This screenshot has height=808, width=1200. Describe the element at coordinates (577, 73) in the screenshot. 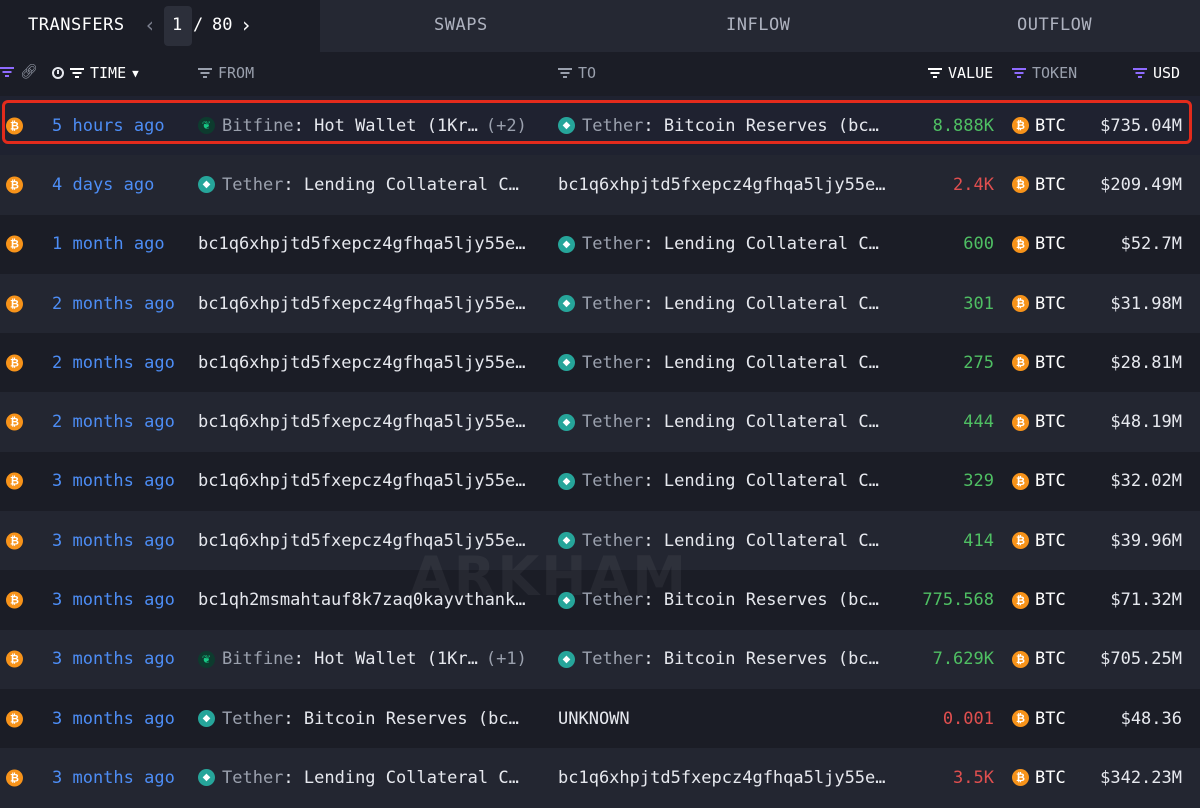

I see `header-to: TO` at that location.